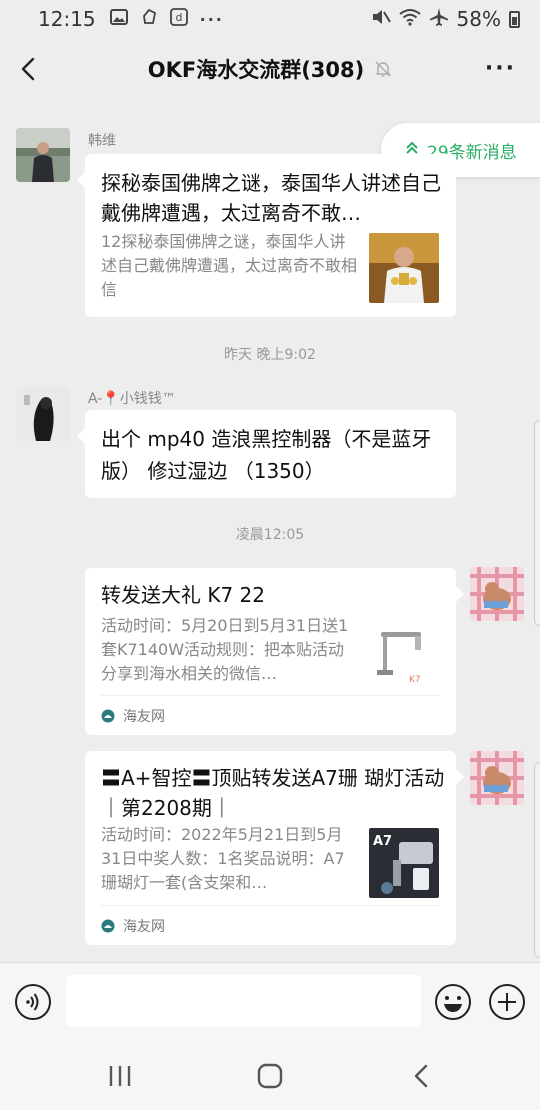 This screenshot has height=1110, width=540. I want to click on message-input, so click(243, 1001).